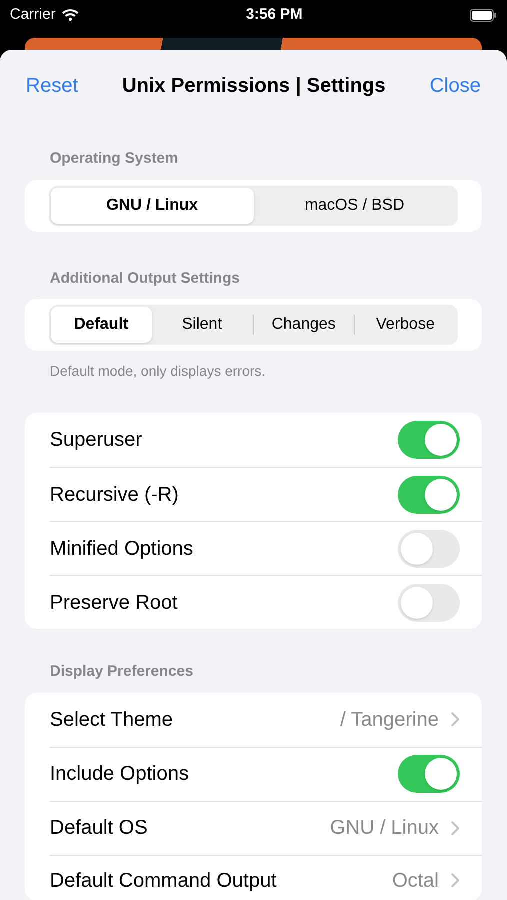 This screenshot has height=900, width=507. Describe the element at coordinates (114, 495) in the screenshot. I see `setting-label: Recursive (-R)` at that location.